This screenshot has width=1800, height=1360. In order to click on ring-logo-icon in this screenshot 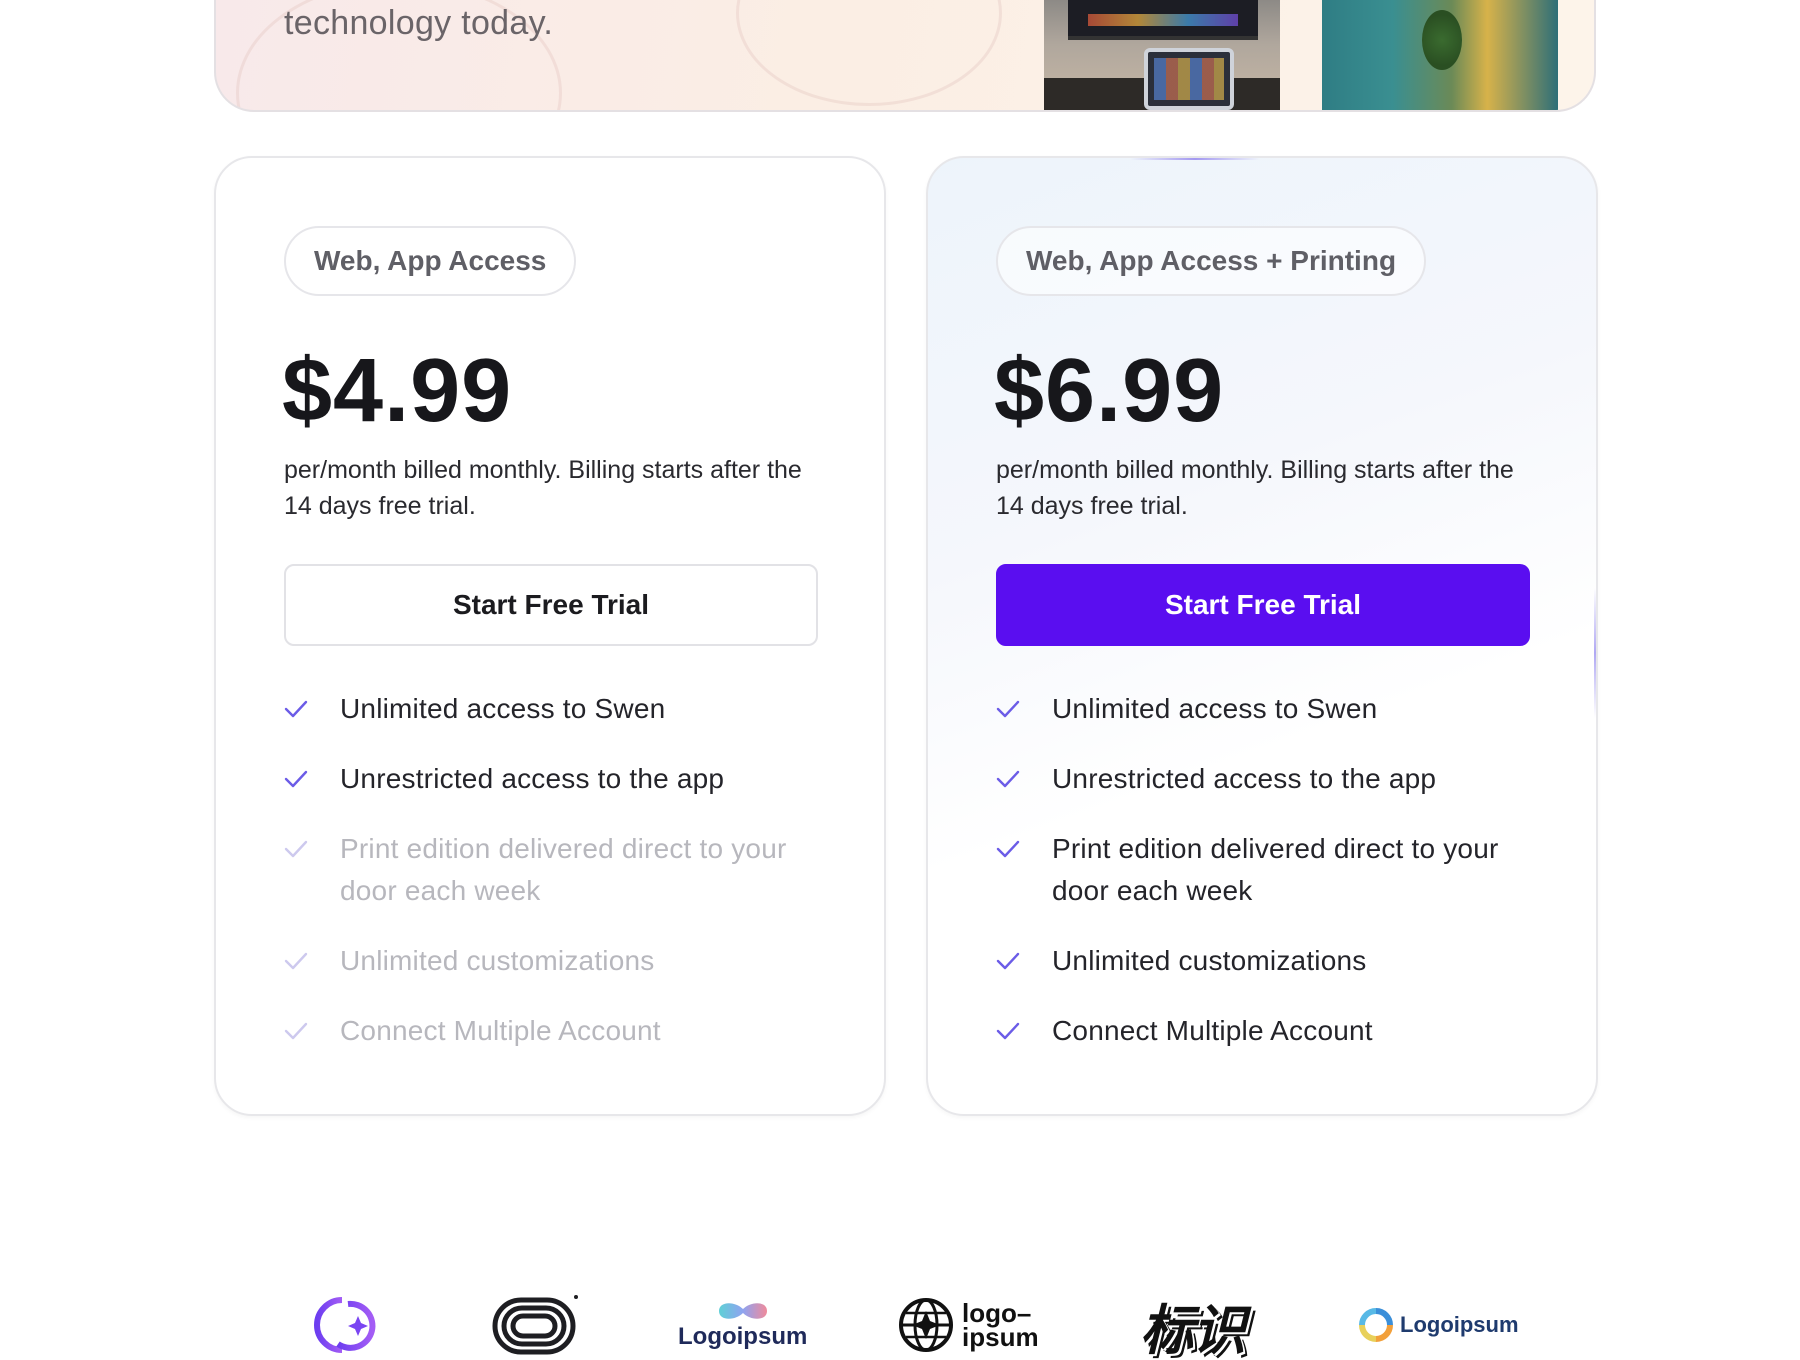, I will do `click(1376, 1325)`.